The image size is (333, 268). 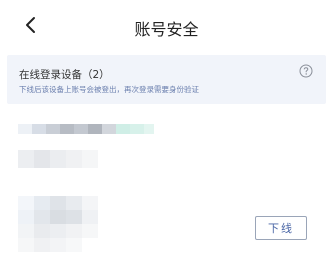 What do you see at coordinates (109, 89) in the screenshot?
I see `banner-subtitle: 下线后该设备上账号会被登出，再次登录需要身份验证` at bounding box center [109, 89].